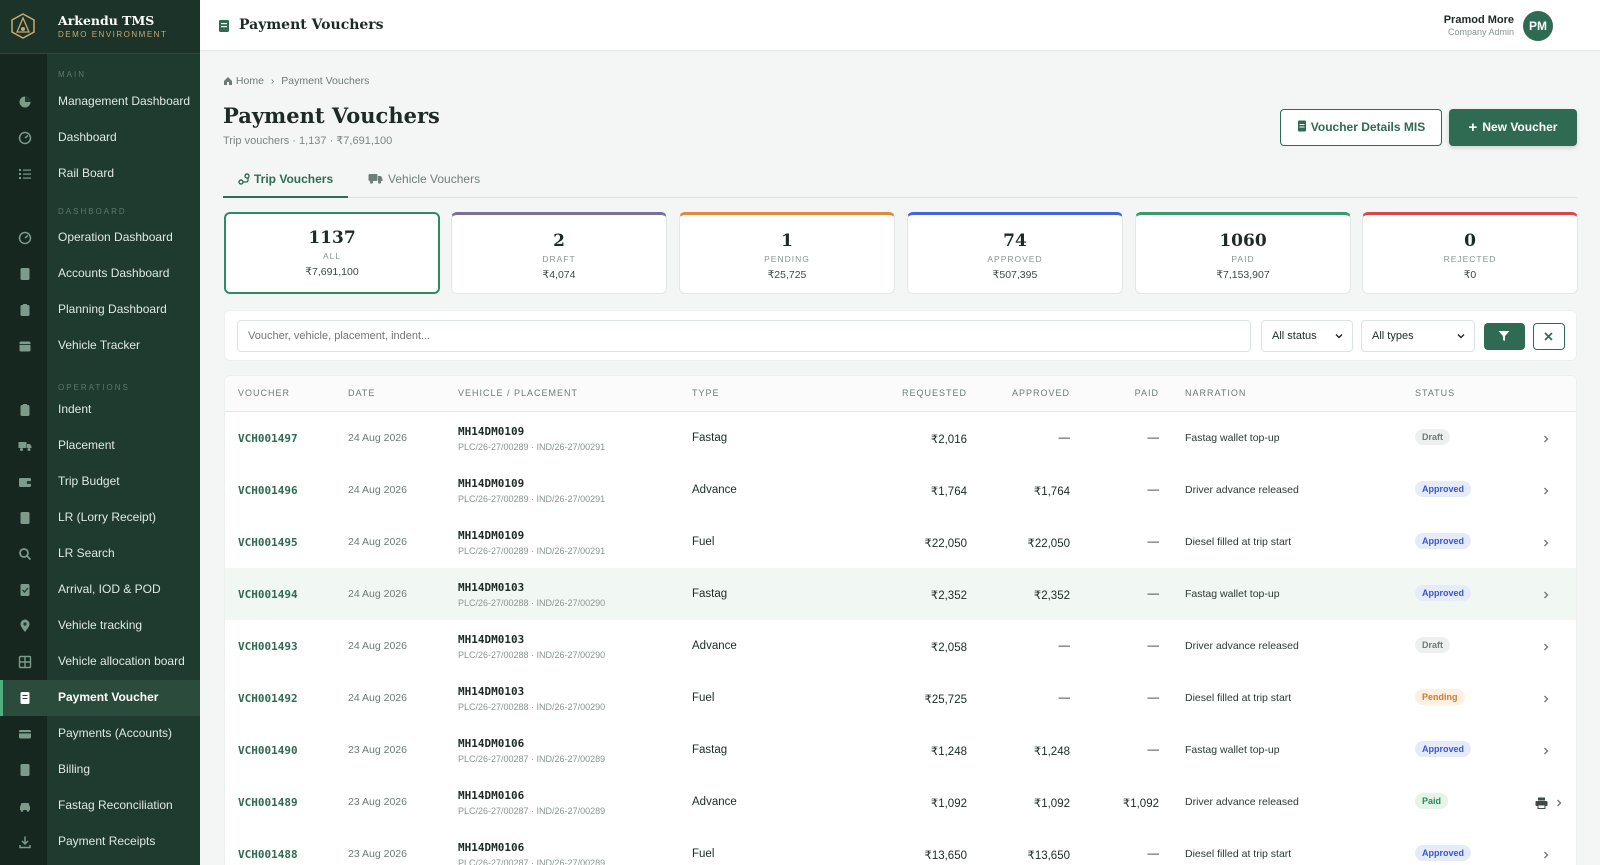  Describe the element at coordinates (1513, 127) in the screenshot. I see `new-voucher-button: + New Voucher` at that location.